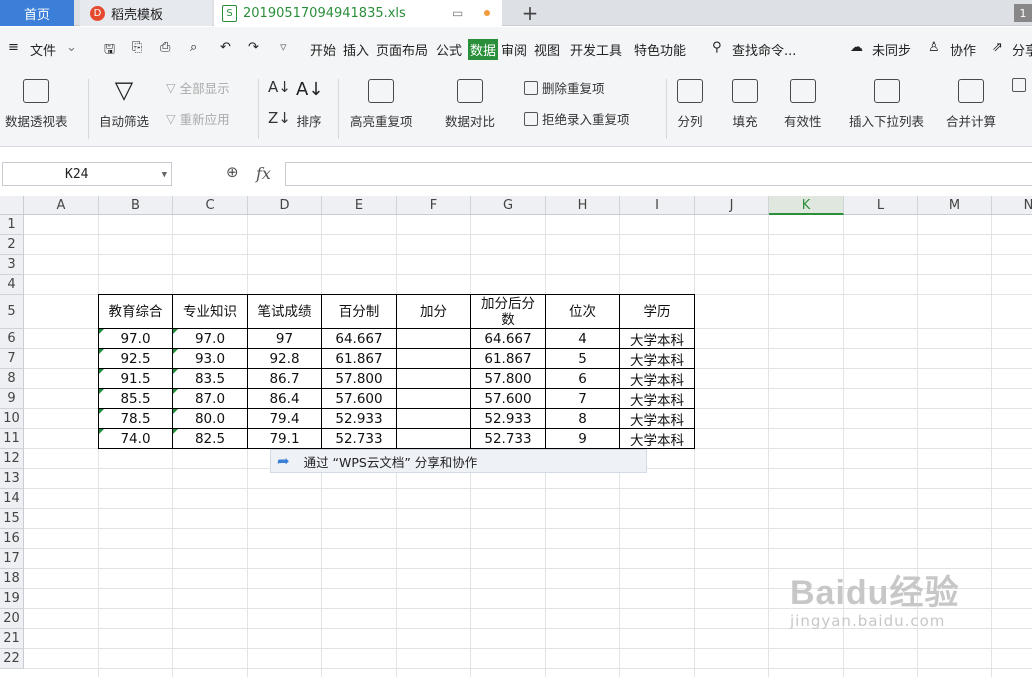  I want to click on monitor-icon: ▭, so click(457, 13).